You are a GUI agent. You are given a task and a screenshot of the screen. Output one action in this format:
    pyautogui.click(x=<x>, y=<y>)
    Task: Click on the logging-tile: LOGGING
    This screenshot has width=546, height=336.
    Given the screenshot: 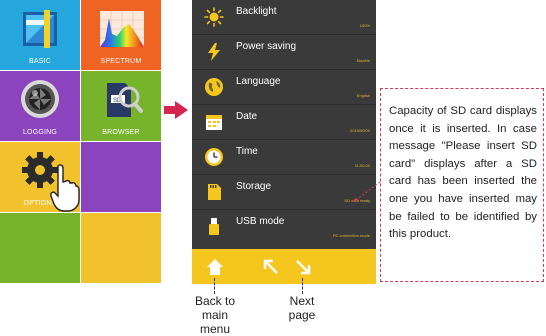 What is the action you would take?
    pyautogui.click(x=40, y=106)
    